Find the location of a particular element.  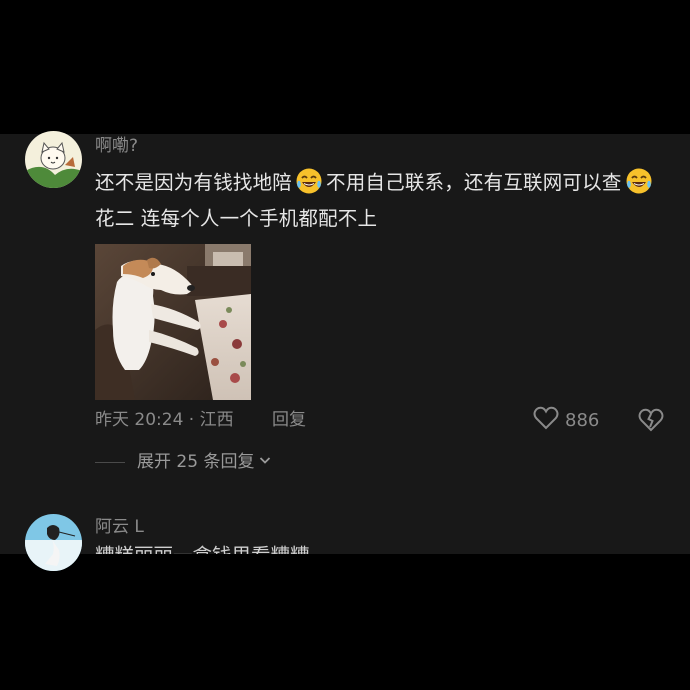

second-comment-username: 阿云 L is located at coordinates (119, 527).